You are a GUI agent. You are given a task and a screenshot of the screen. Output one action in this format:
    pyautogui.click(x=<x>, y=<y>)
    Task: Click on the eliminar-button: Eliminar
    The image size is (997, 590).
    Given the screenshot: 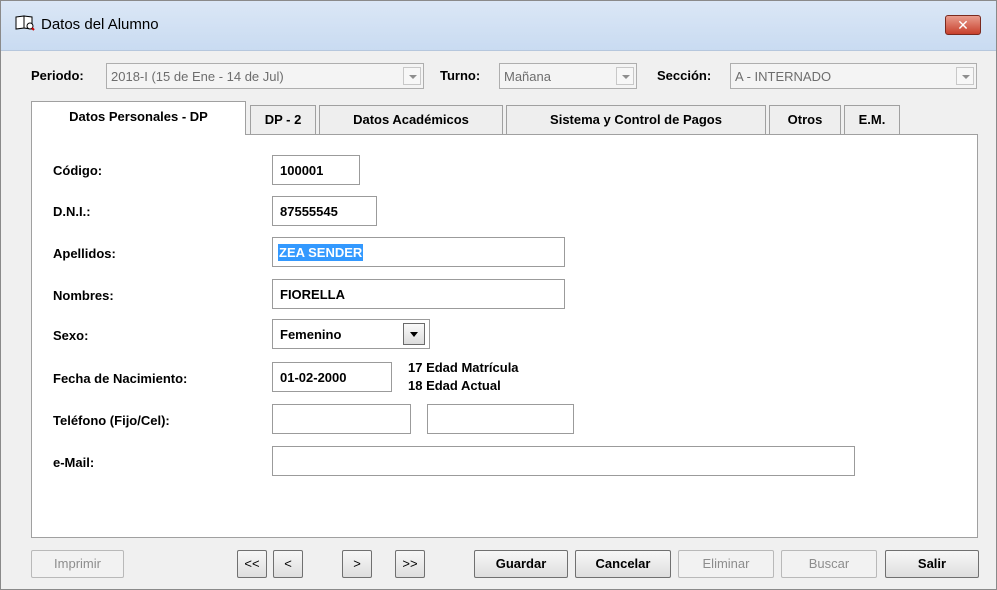 What is the action you would take?
    pyautogui.click(x=726, y=564)
    